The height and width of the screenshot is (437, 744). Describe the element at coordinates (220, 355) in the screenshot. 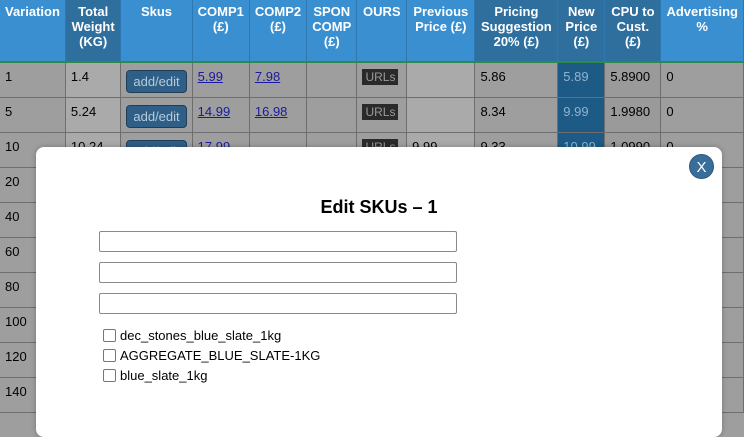

I see `sku-option-label: AGGREGATE_BLUE_SLATE-1KG` at that location.